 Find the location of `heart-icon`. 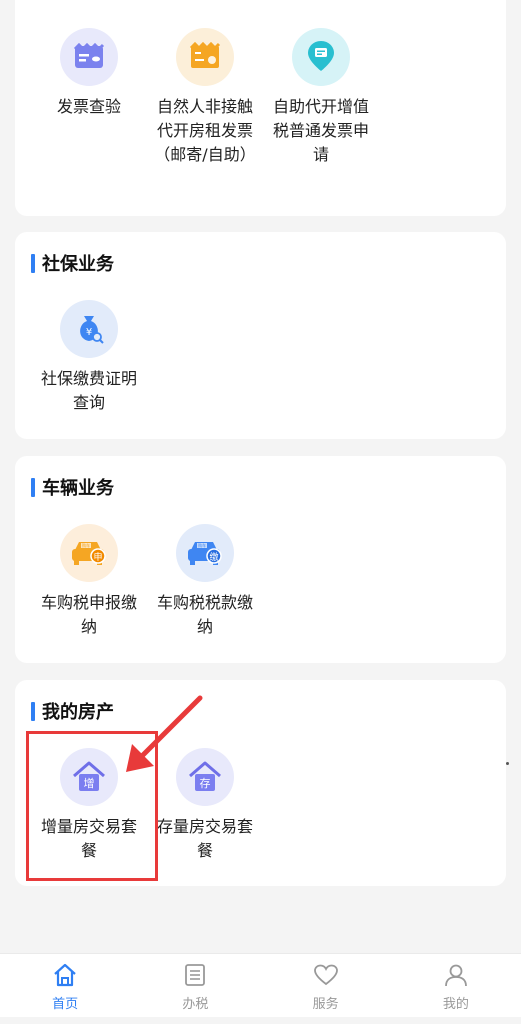

heart-icon is located at coordinates (325, 975).